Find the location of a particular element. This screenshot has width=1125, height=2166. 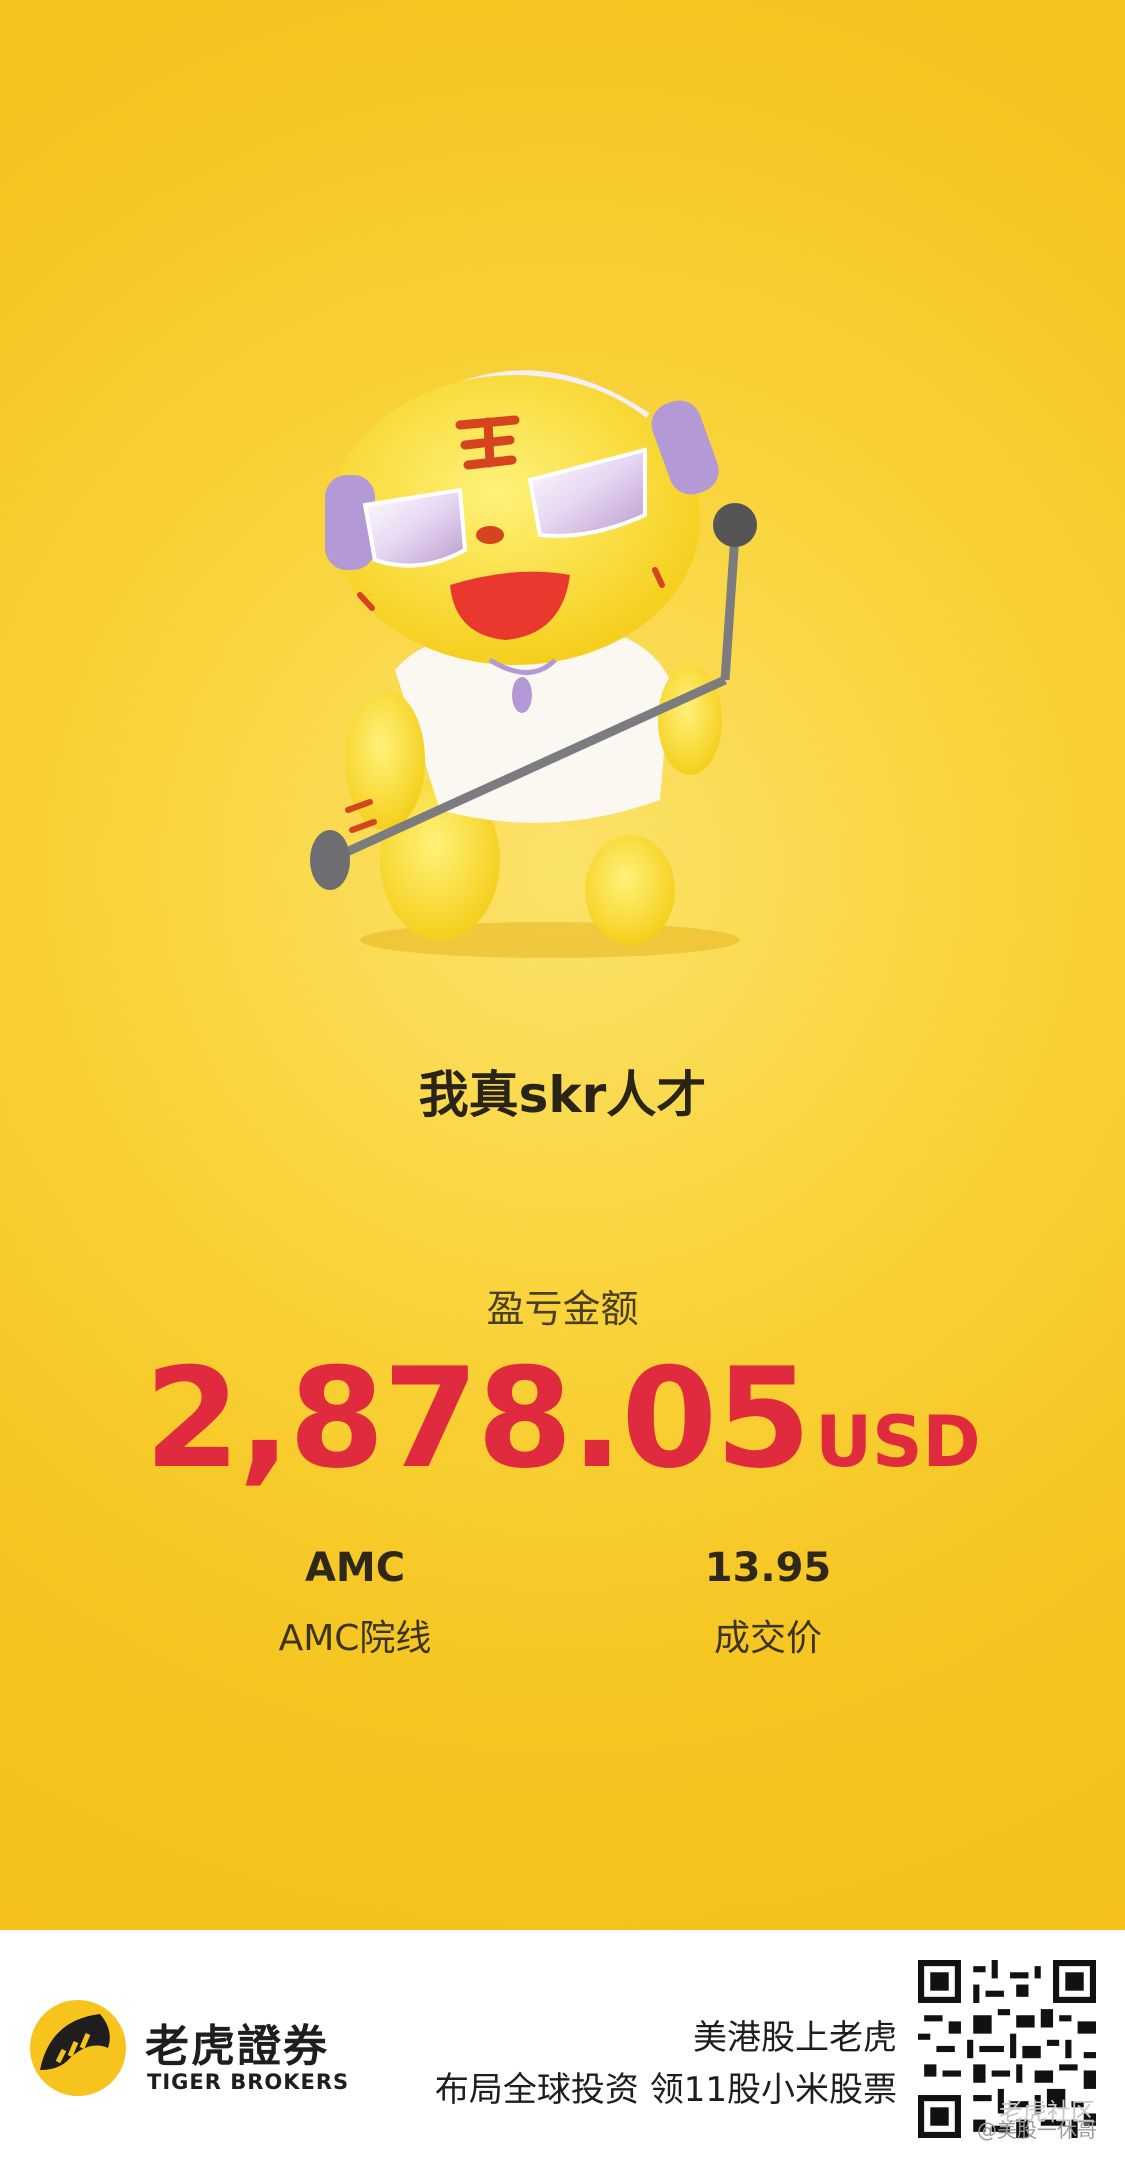

pnl-amount: 2,878.05USD is located at coordinates (562, 1419).